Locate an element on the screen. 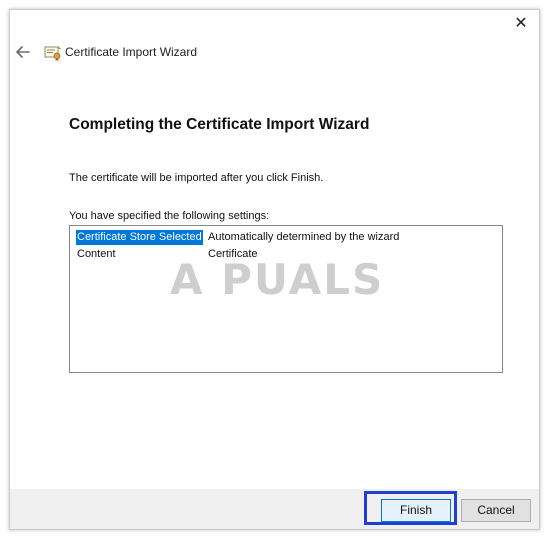 The height and width of the screenshot is (538, 550). page-heading: Completing the Certificate Import Wizard is located at coordinates (219, 124).